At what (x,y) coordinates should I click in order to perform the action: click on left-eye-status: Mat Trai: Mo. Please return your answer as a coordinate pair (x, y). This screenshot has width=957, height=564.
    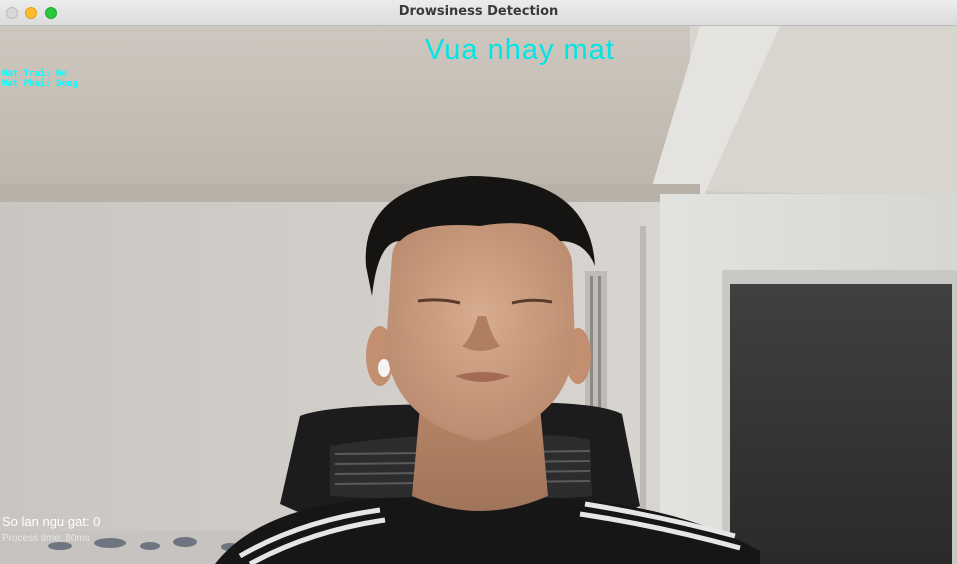
    Looking at the image, I should click on (35, 74).